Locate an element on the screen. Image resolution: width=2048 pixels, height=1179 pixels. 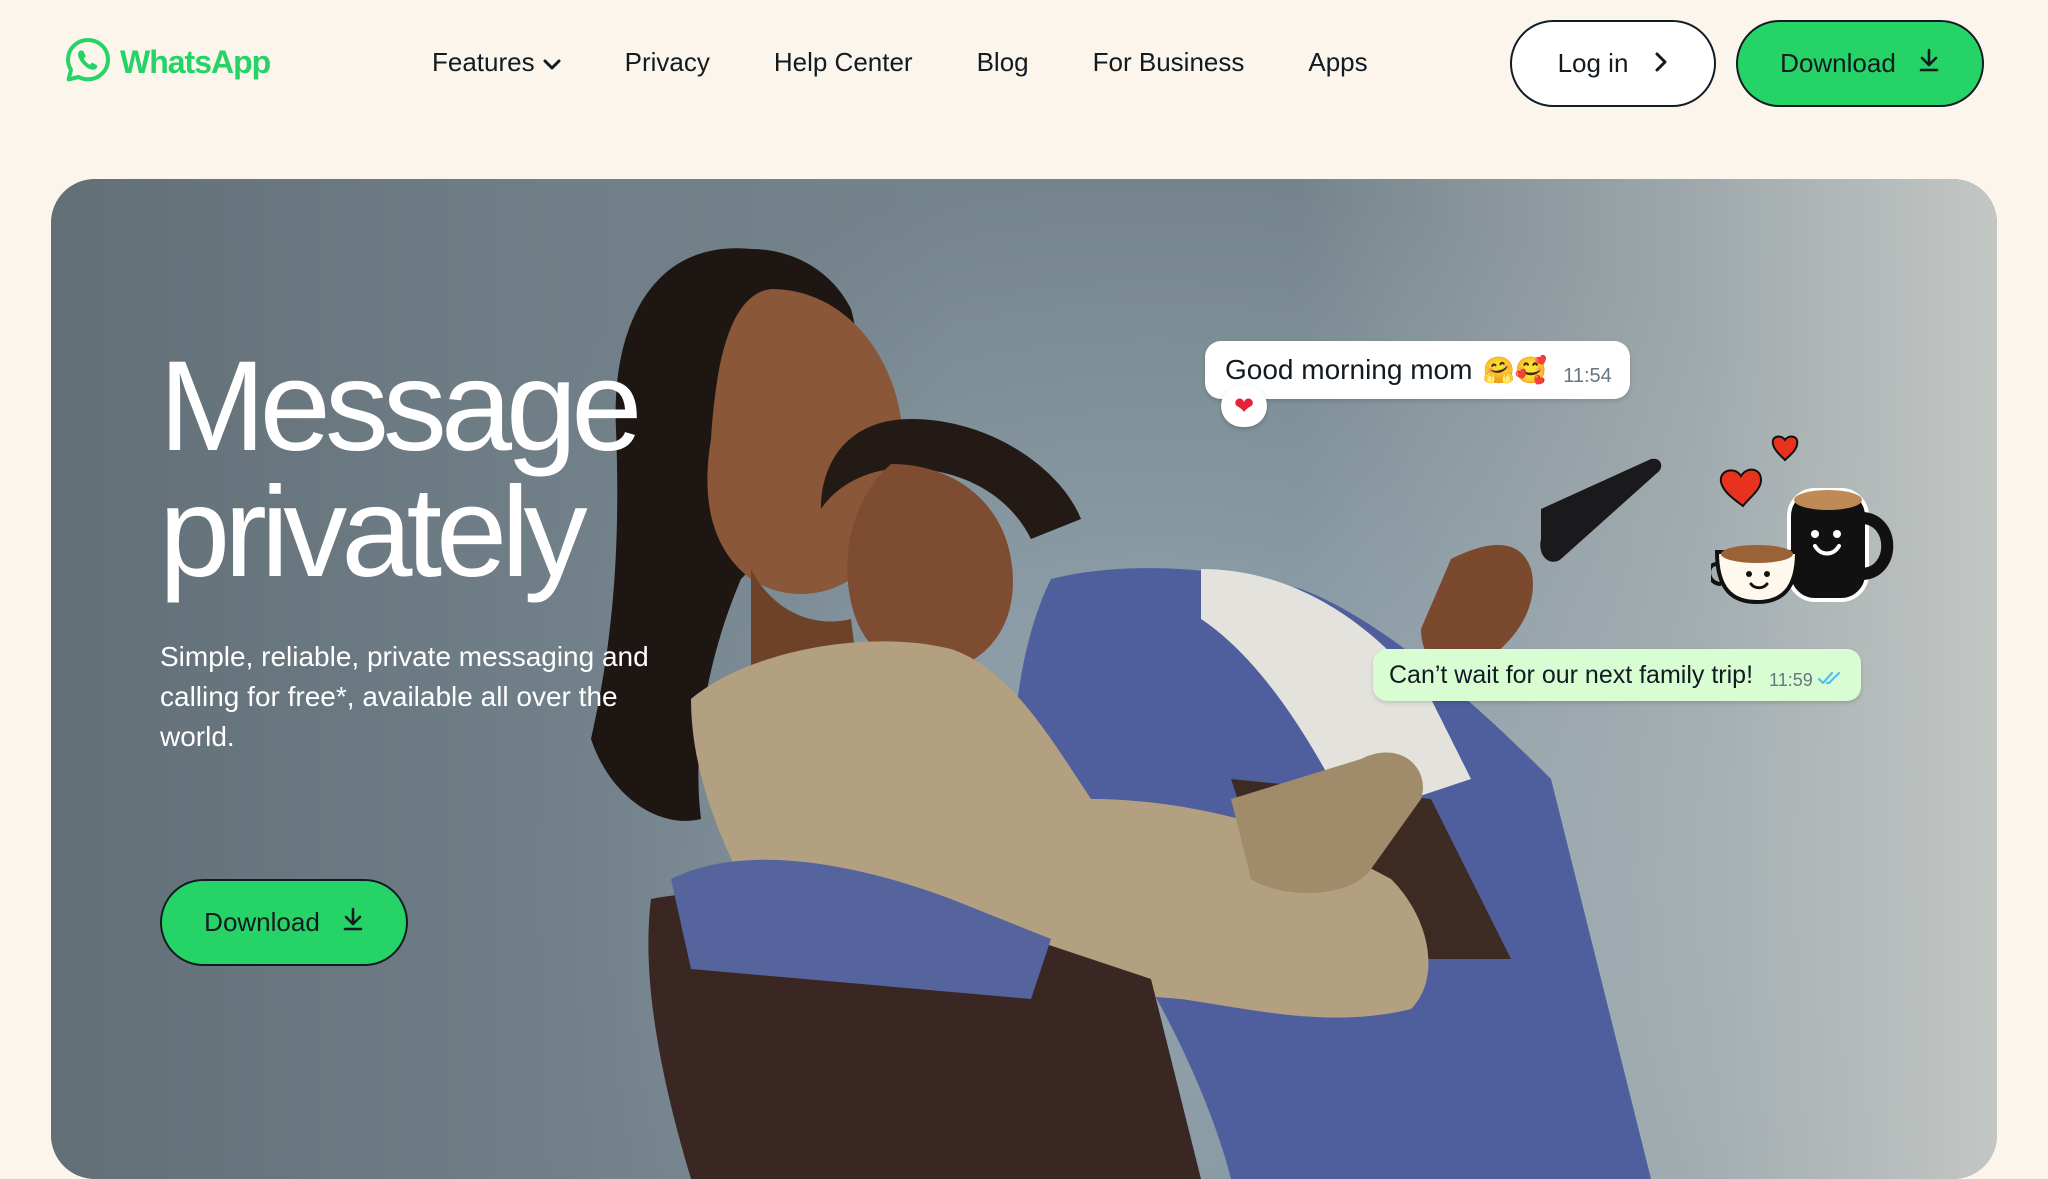
hero-download-button: Download is located at coordinates (284, 922).